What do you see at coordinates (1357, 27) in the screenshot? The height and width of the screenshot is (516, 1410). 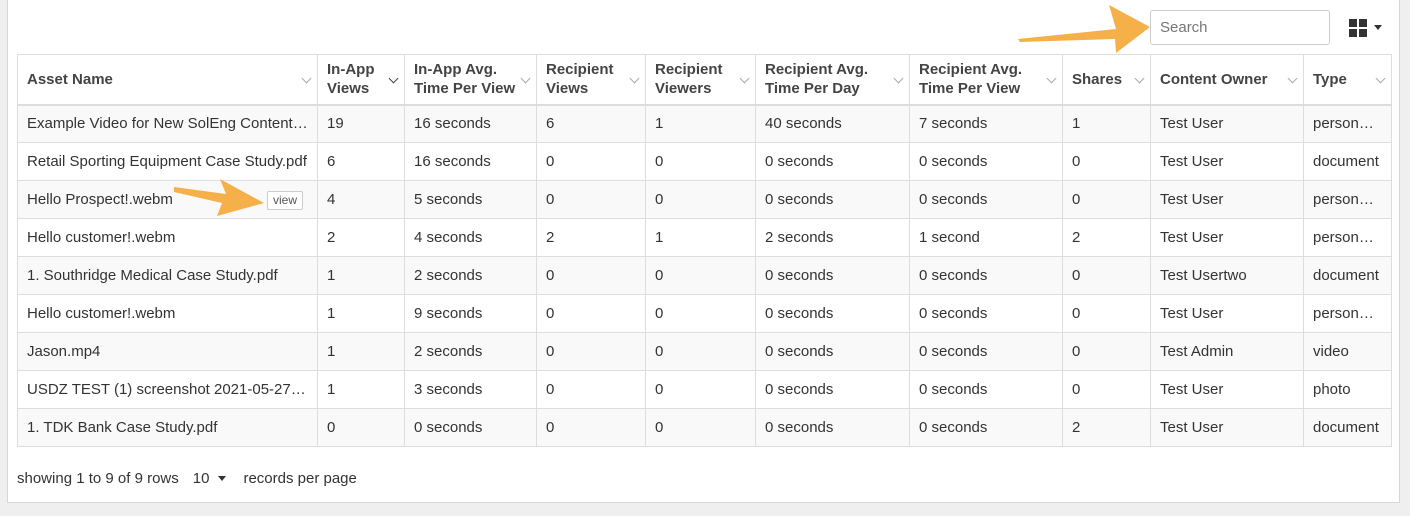 I see `grid-icon` at bounding box center [1357, 27].